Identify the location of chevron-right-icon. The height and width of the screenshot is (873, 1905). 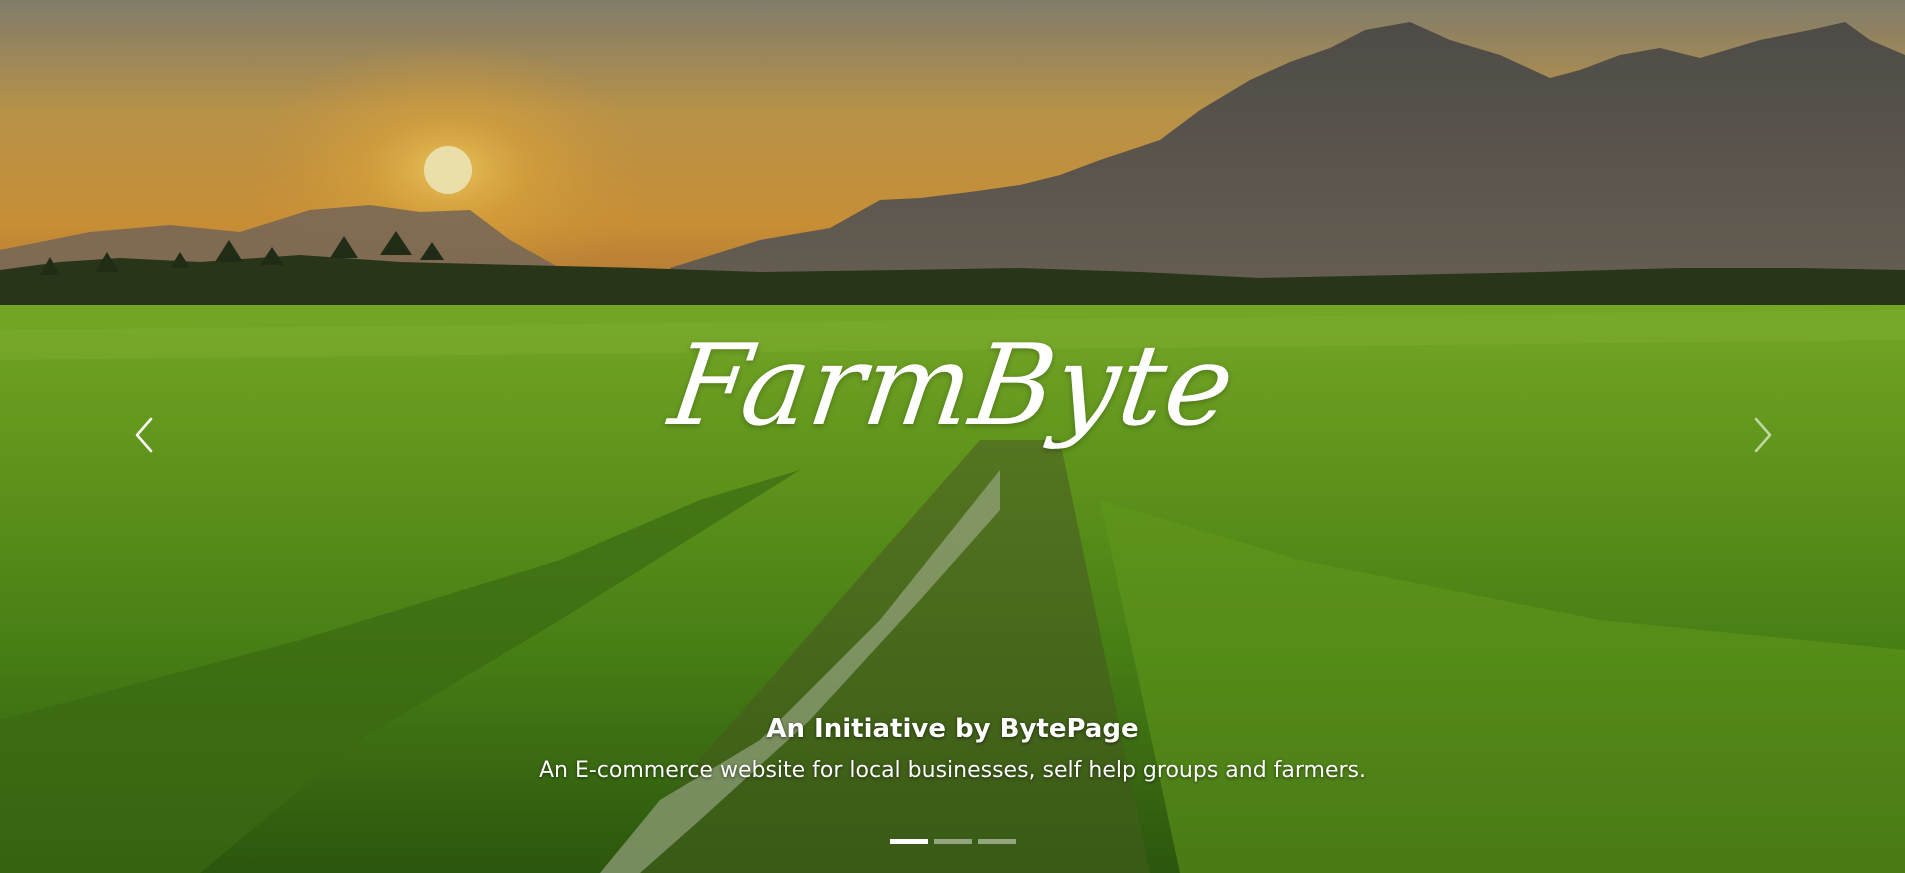
(1763, 435).